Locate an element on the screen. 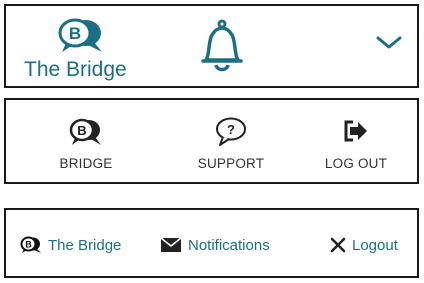 Image resolution: width=424 pixels, height=283 pixels. nav-item-logout: LOG OUT is located at coordinates (356, 146).